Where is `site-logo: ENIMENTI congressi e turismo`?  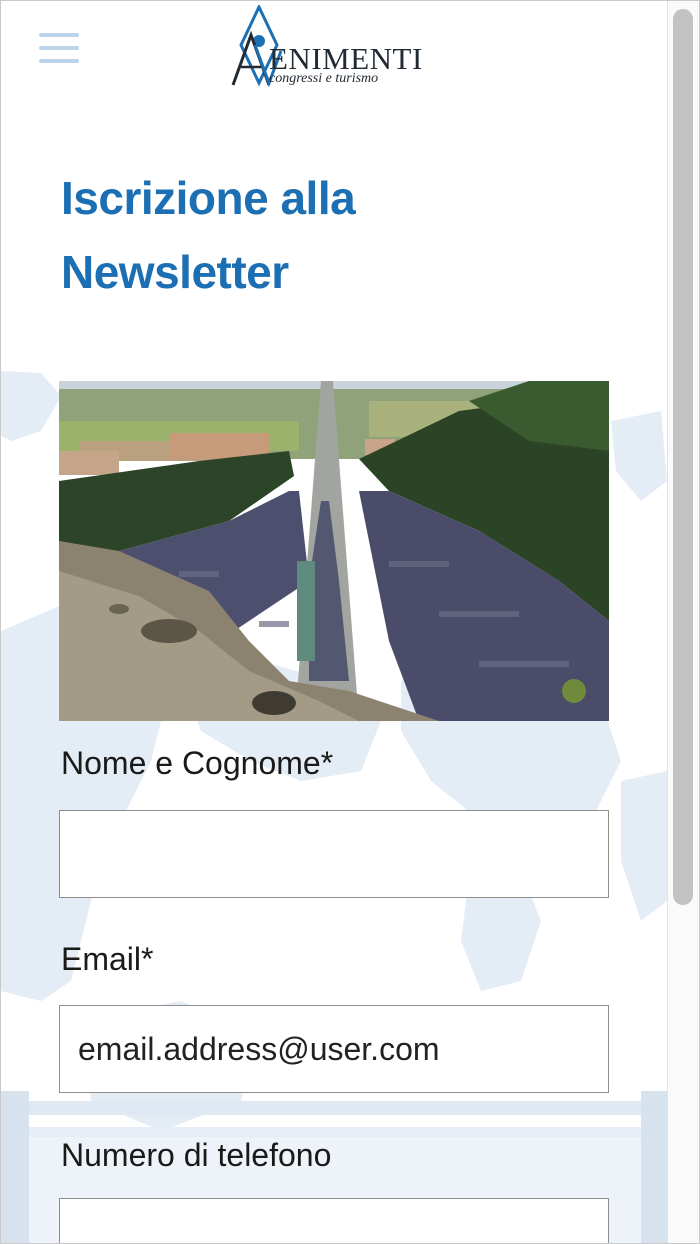 site-logo: ENIMENTI congressi e turismo is located at coordinates (336, 48).